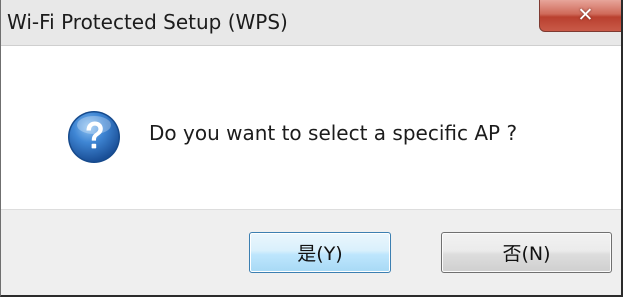  I want to click on yes-button: 是(Y), so click(320, 252).